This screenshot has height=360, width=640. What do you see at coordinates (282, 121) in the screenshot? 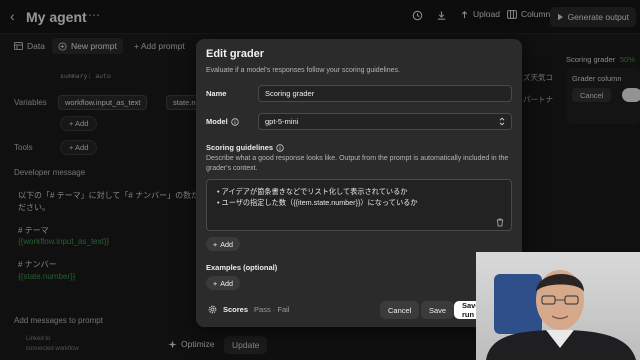
I see `model-value: gpt-5-mini` at bounding box center [282, 121].